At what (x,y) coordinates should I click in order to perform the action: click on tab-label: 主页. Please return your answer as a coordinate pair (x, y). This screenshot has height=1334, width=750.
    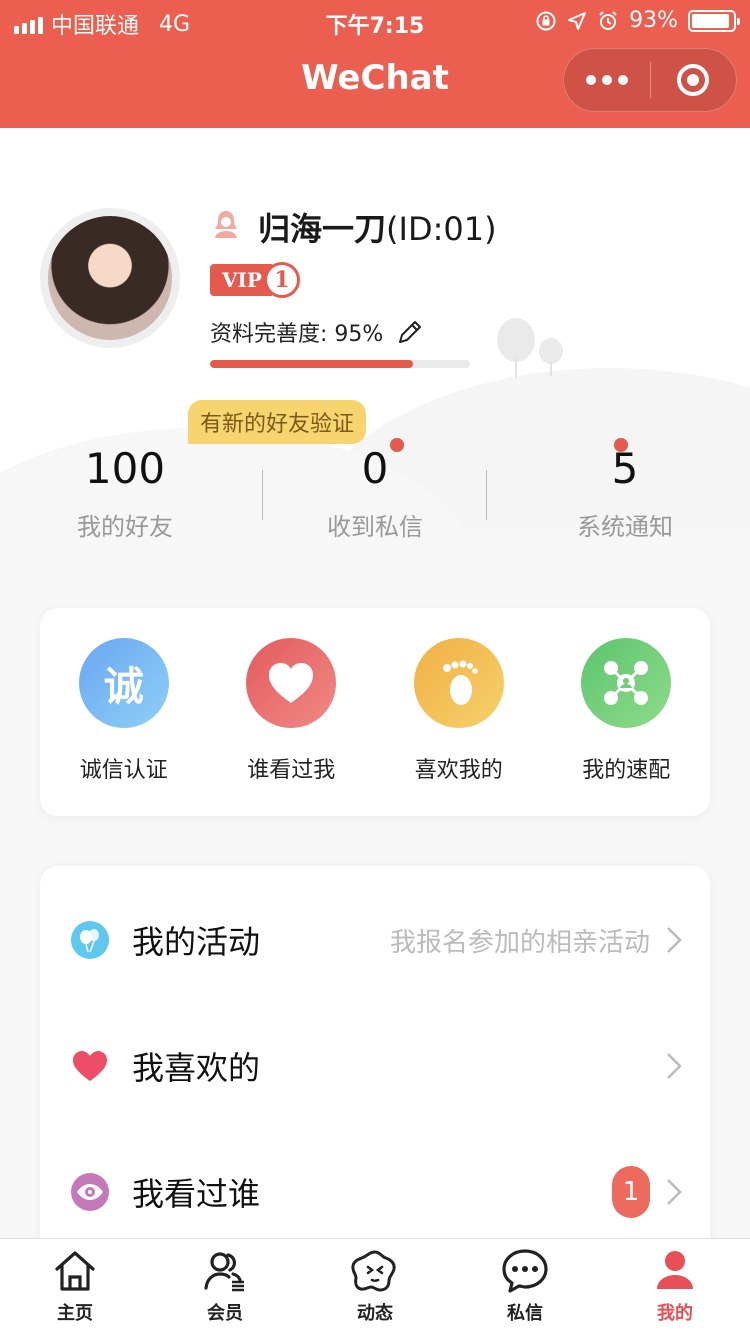
    Looking at the image, I should click on (75, 1313).